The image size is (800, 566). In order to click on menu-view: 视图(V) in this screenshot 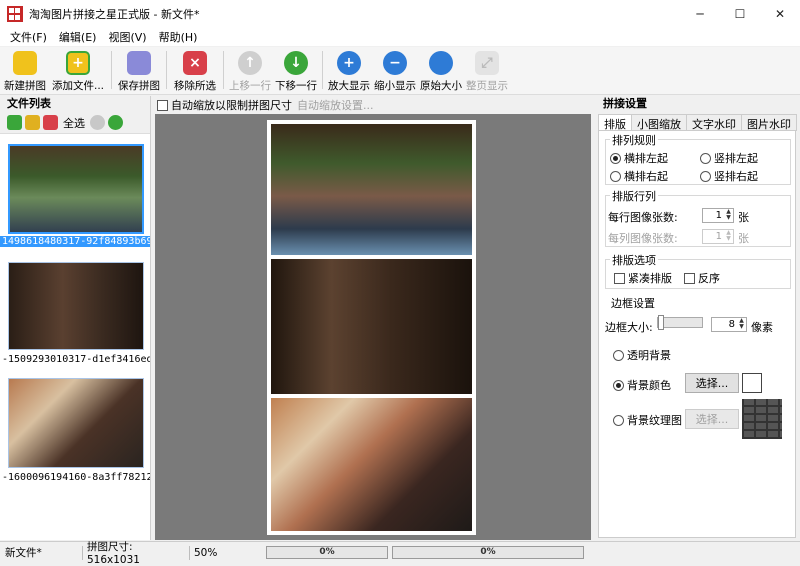, I will do `click(127, 37)`.